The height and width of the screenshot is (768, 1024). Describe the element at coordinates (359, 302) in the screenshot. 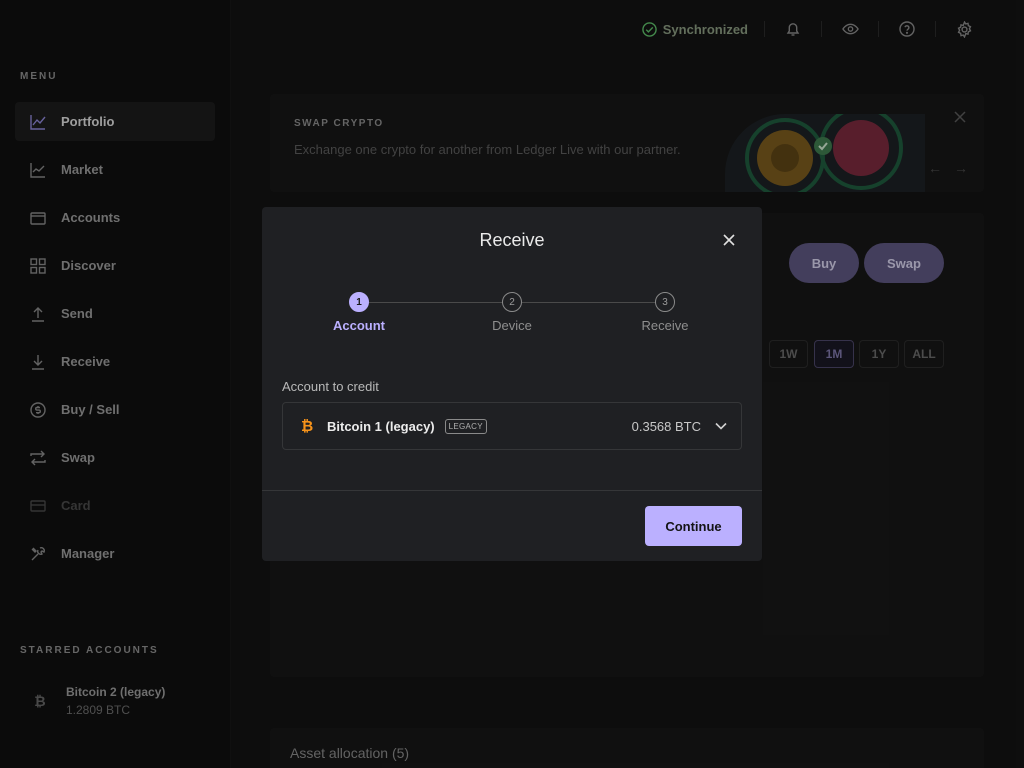

I see `step-number: 1` at that location.